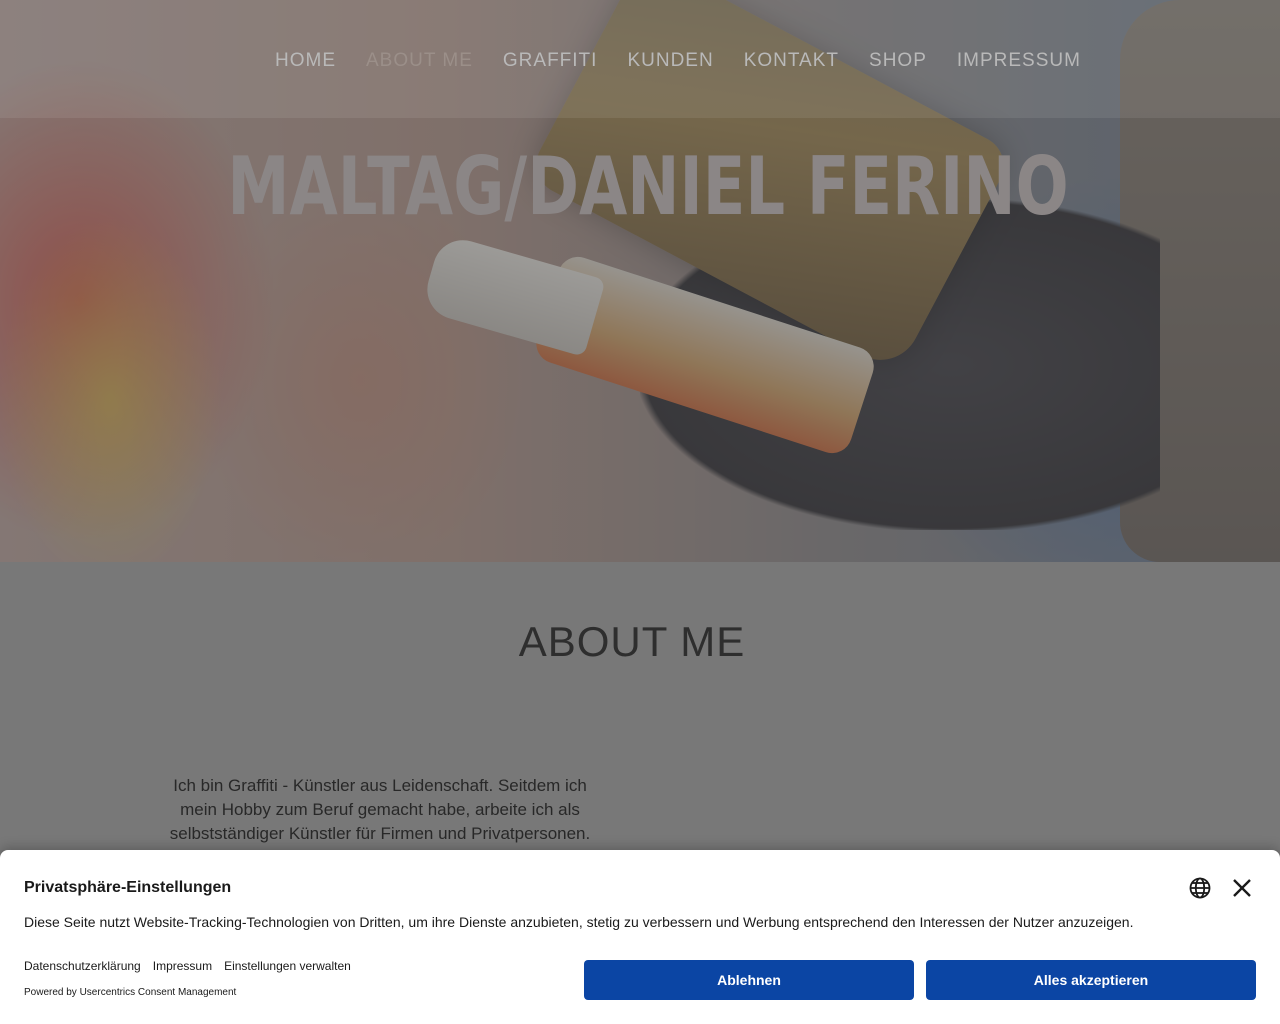  Describe the element at coordinates (1091, 980) in the screenshot. I see `accept-all-button: Alles akzeptieren` at that location.